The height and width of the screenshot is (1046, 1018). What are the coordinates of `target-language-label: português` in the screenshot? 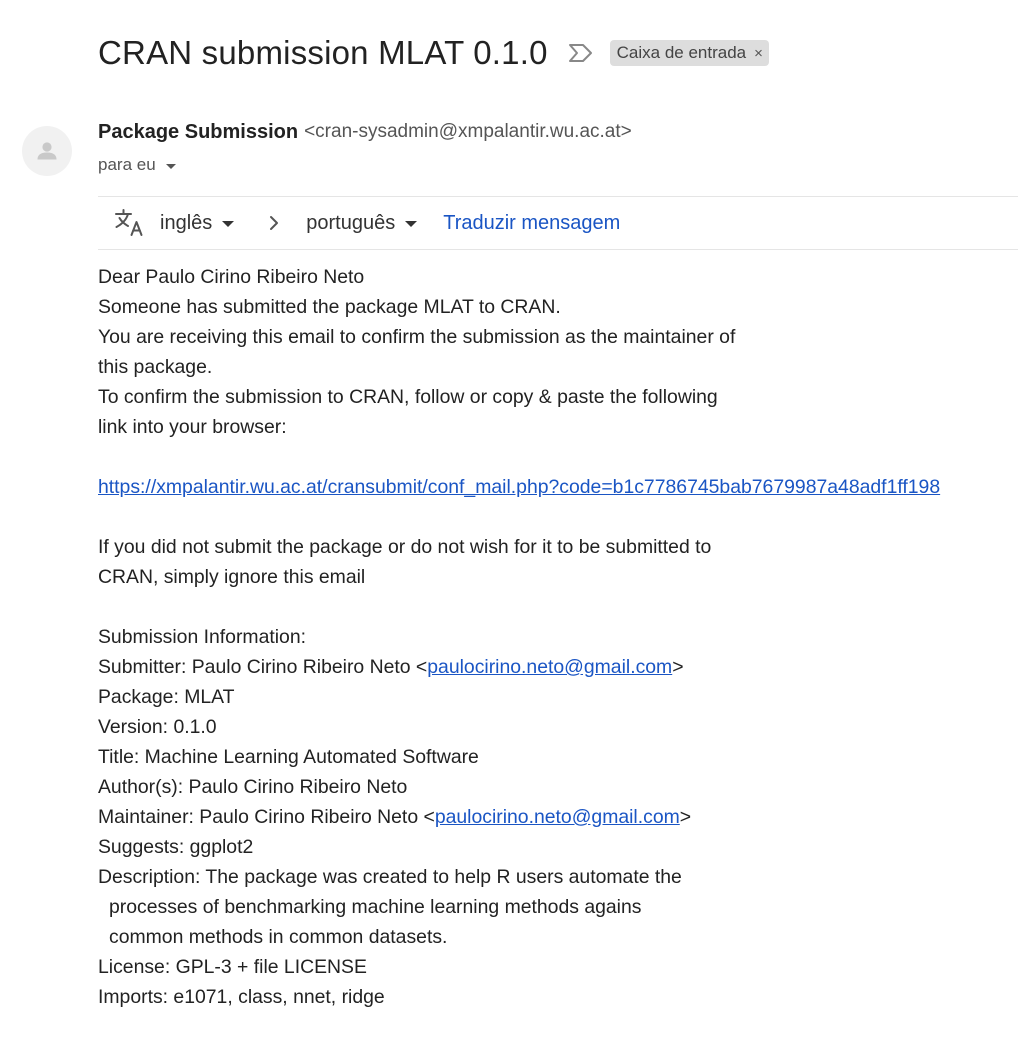 It's located at (351, 222).